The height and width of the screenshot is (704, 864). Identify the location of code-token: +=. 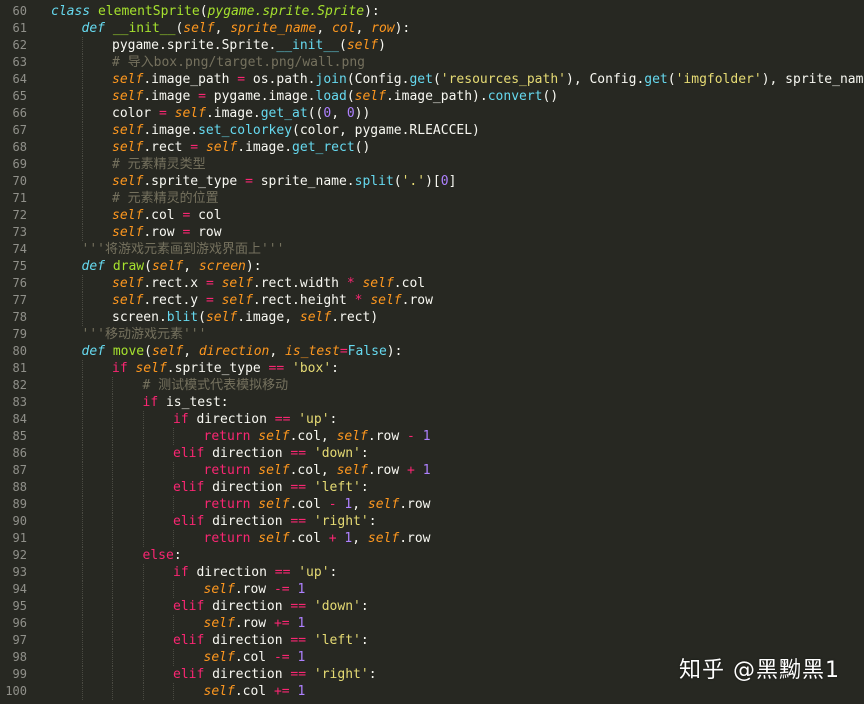
(281, 691).